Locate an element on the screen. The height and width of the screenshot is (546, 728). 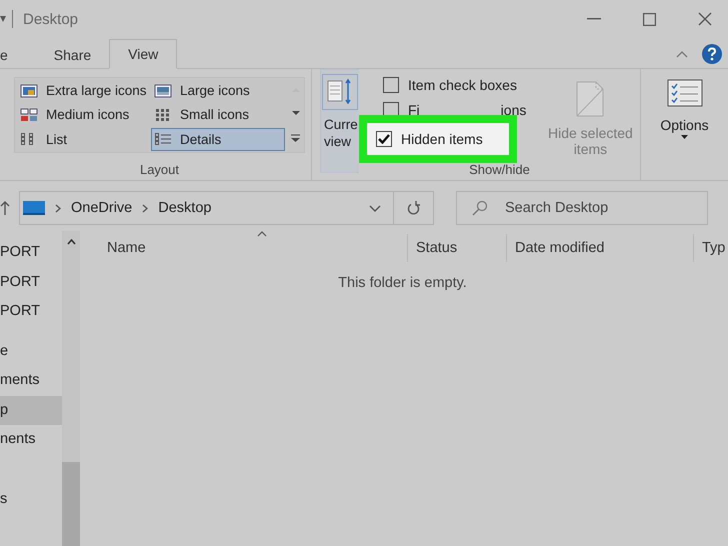
nav-item: s is located at coordinates (31, 499).